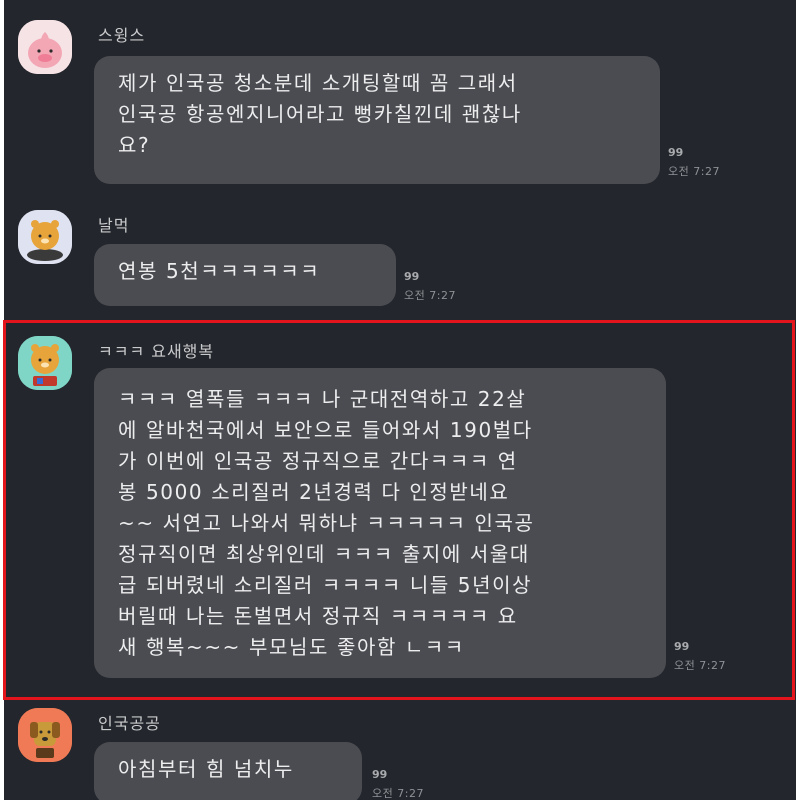 Image resolution: width=800 pixels, height=800 pixels. I want to click on sender-name: 날먹, so click(114, 225).